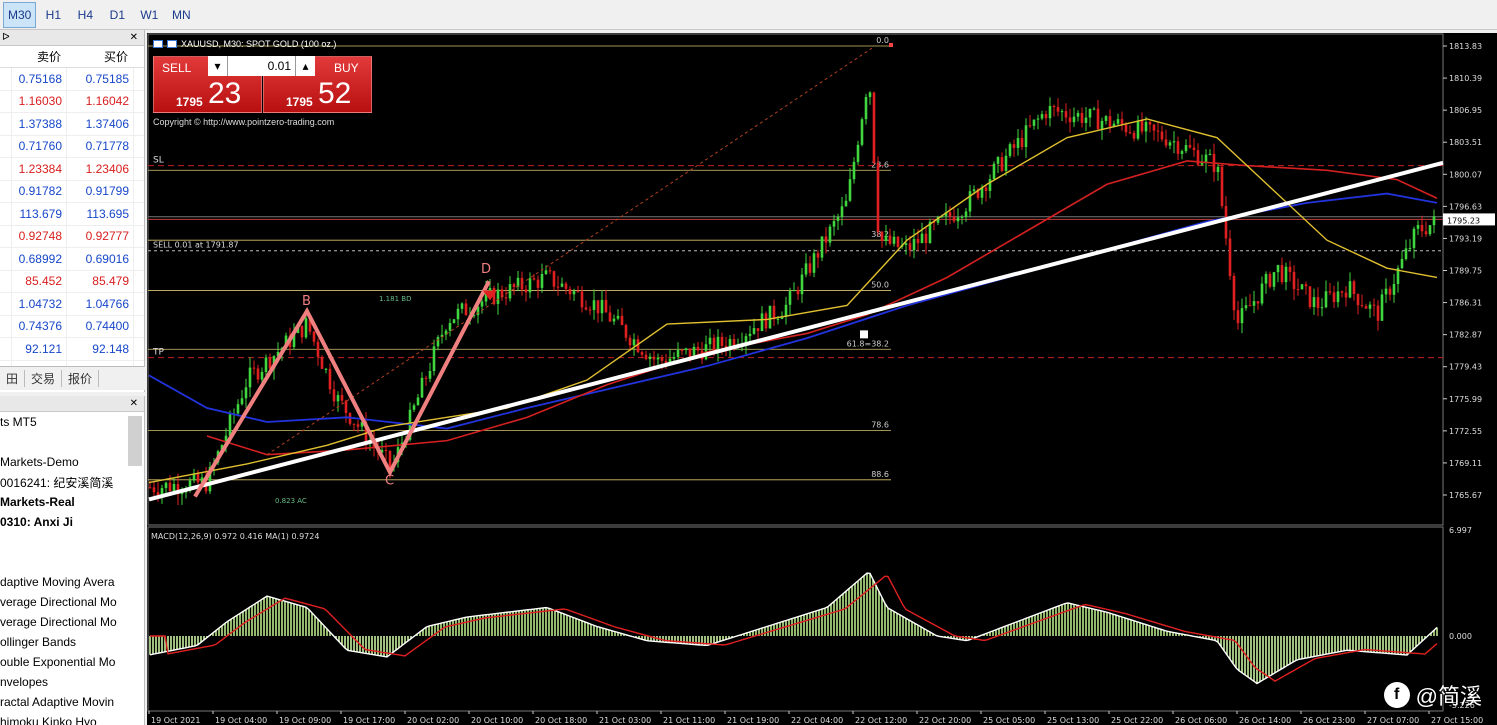 The height and width of the screenshot is (725, 1497). Describe the element at coordinates (72, 682) in the screenshot. I see `navigator-item: nvelopes` at that location.